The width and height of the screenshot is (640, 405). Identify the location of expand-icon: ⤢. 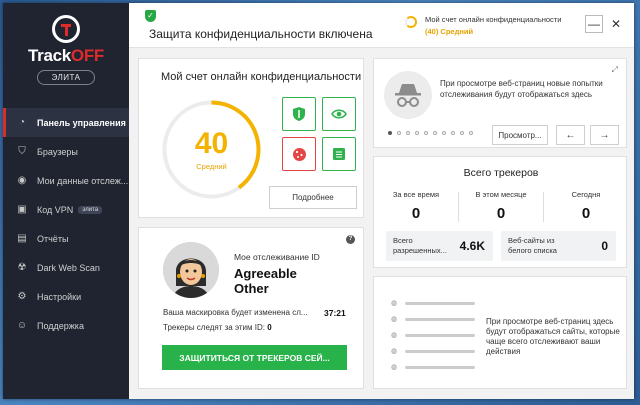
(615, 70).